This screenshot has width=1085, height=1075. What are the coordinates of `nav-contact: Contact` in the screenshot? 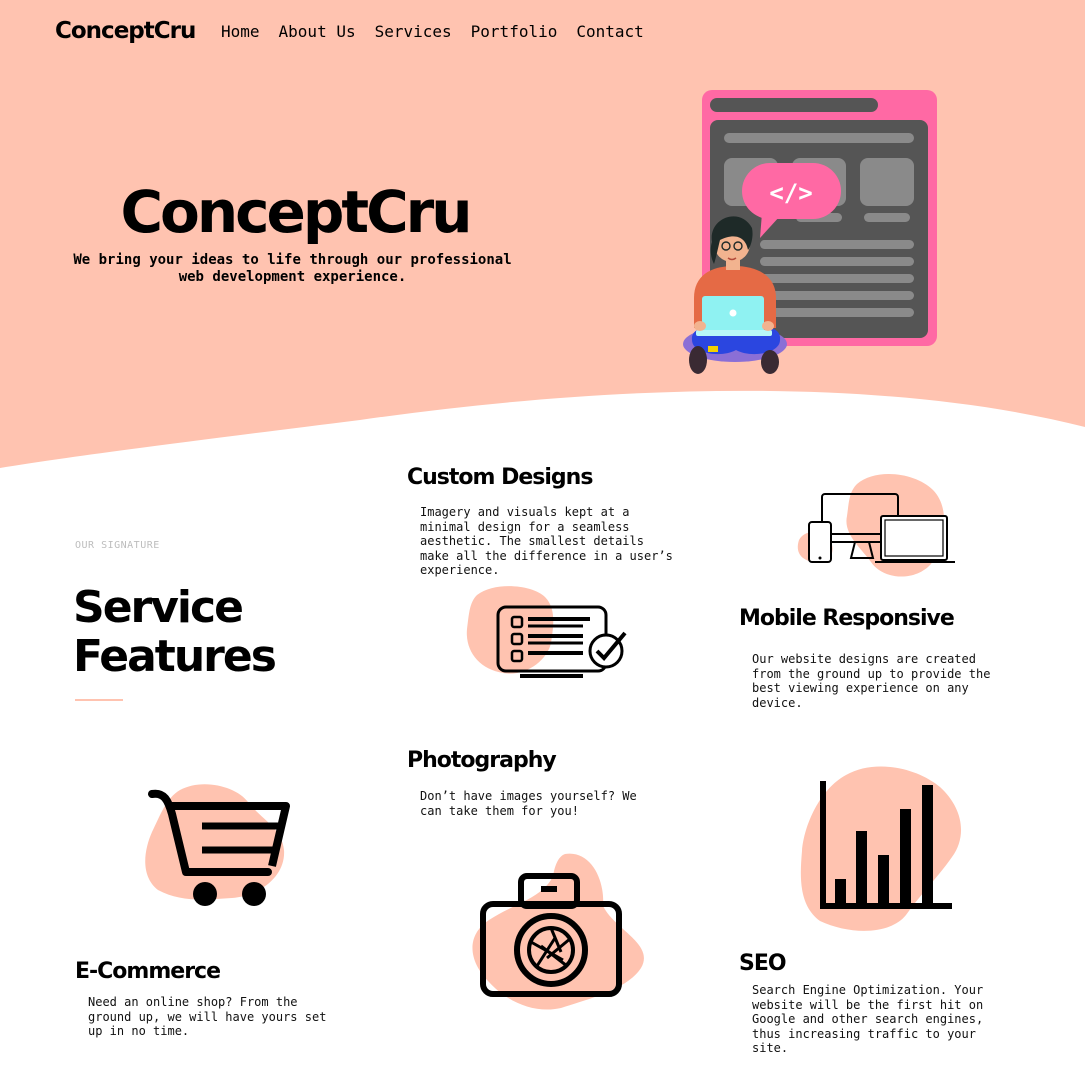 It's located at (609, 31).